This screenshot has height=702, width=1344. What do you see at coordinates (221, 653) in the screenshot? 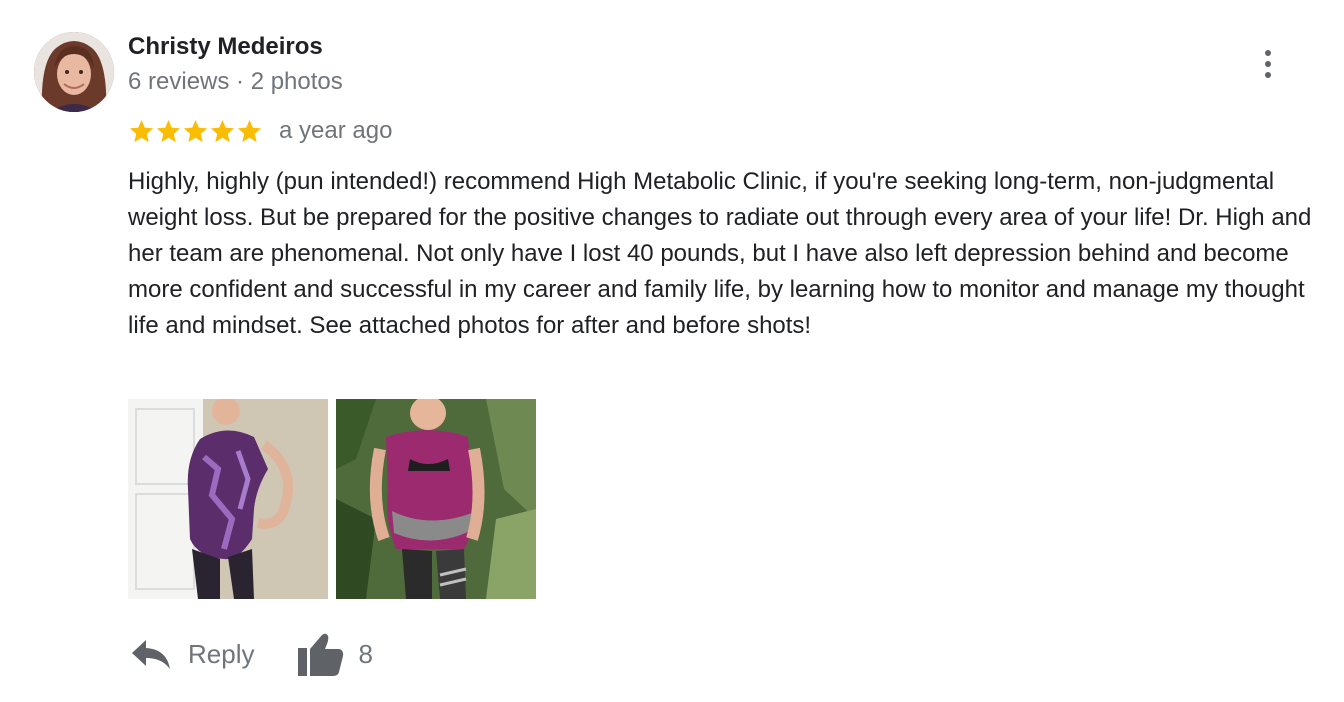
I see `reply-label: Reply` at bounding box center [221, 653].